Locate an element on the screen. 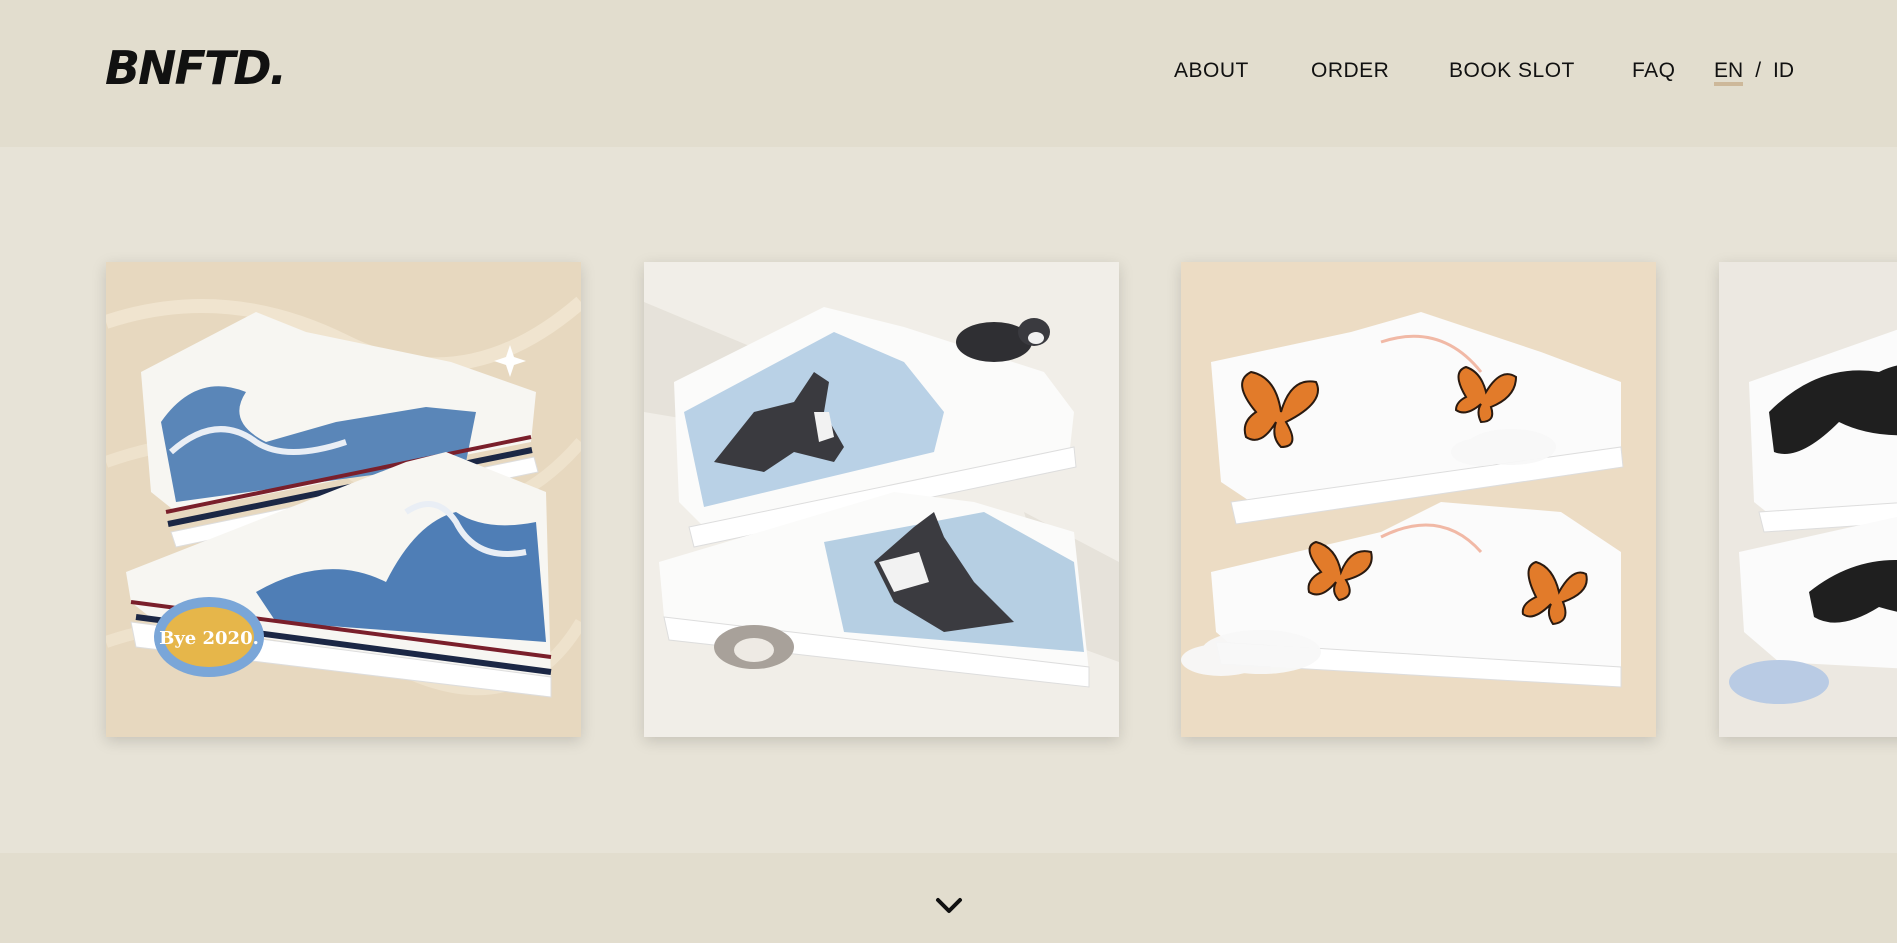  chevron-down-icon is located at coordinates (949, 905).